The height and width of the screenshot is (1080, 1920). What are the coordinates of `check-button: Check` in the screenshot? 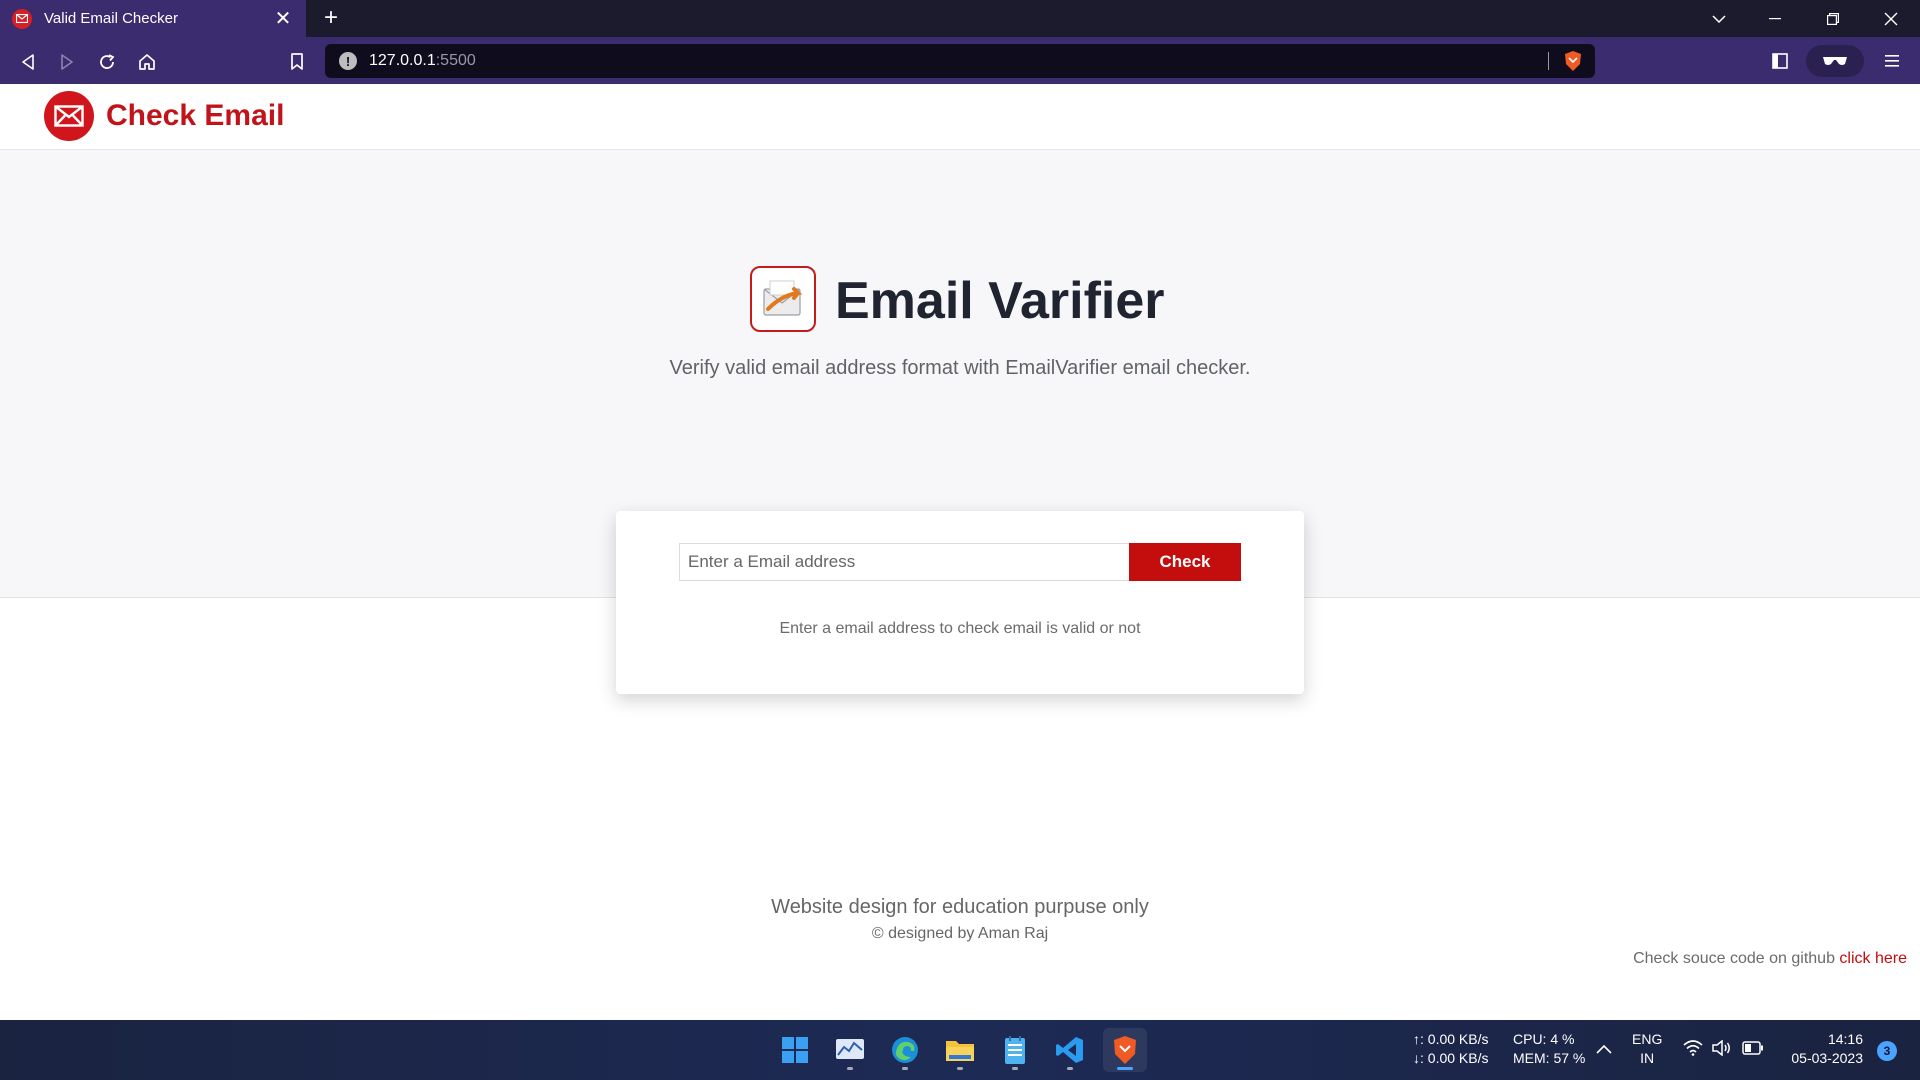 It's located at (1185, 562).